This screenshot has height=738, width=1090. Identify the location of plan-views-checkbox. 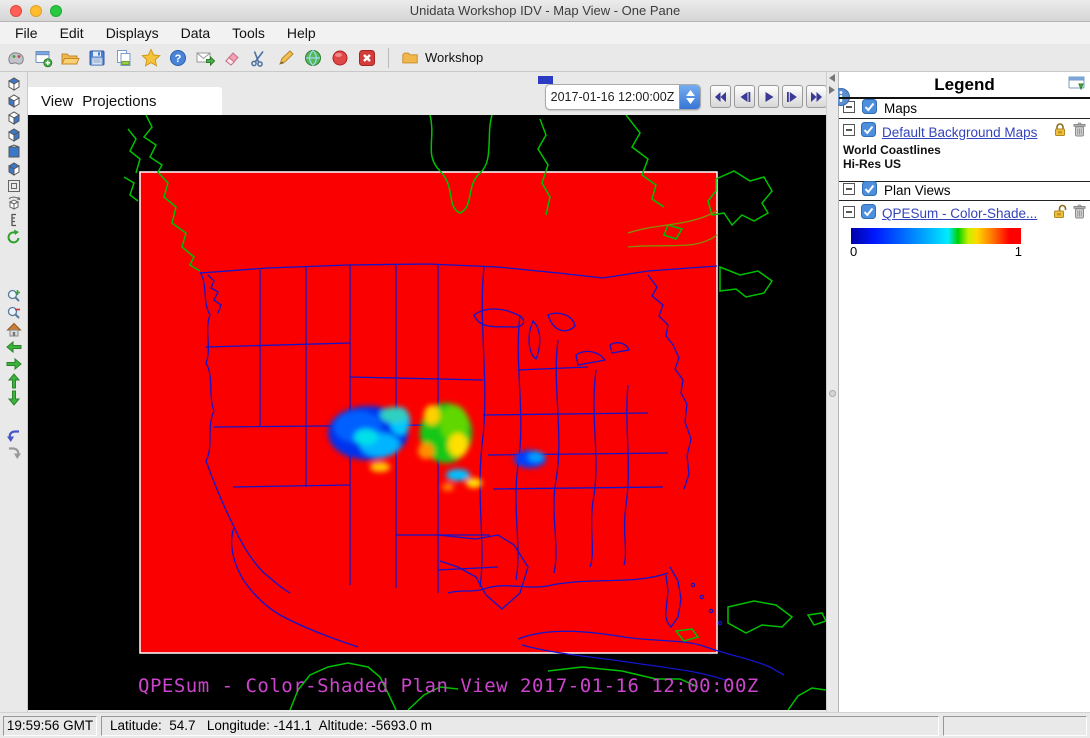
(869, 190).